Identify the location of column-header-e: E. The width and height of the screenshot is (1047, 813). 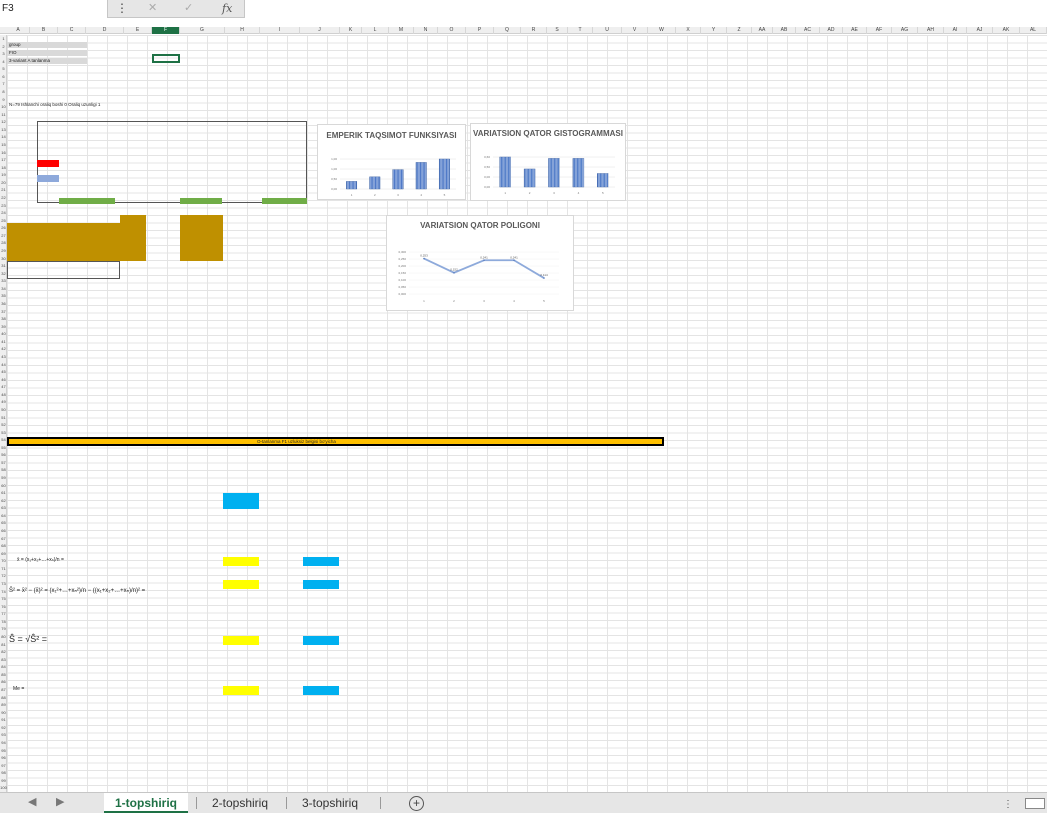
(138, 30).